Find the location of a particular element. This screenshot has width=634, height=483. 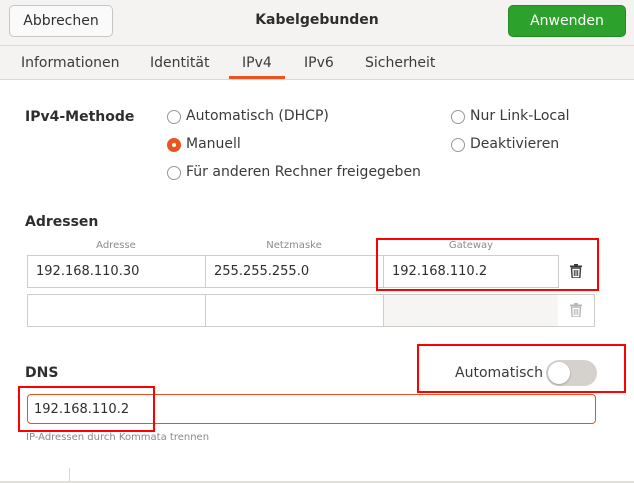

ipv4-method-label: IPv4-Methode is located at coordinates (80, 117).